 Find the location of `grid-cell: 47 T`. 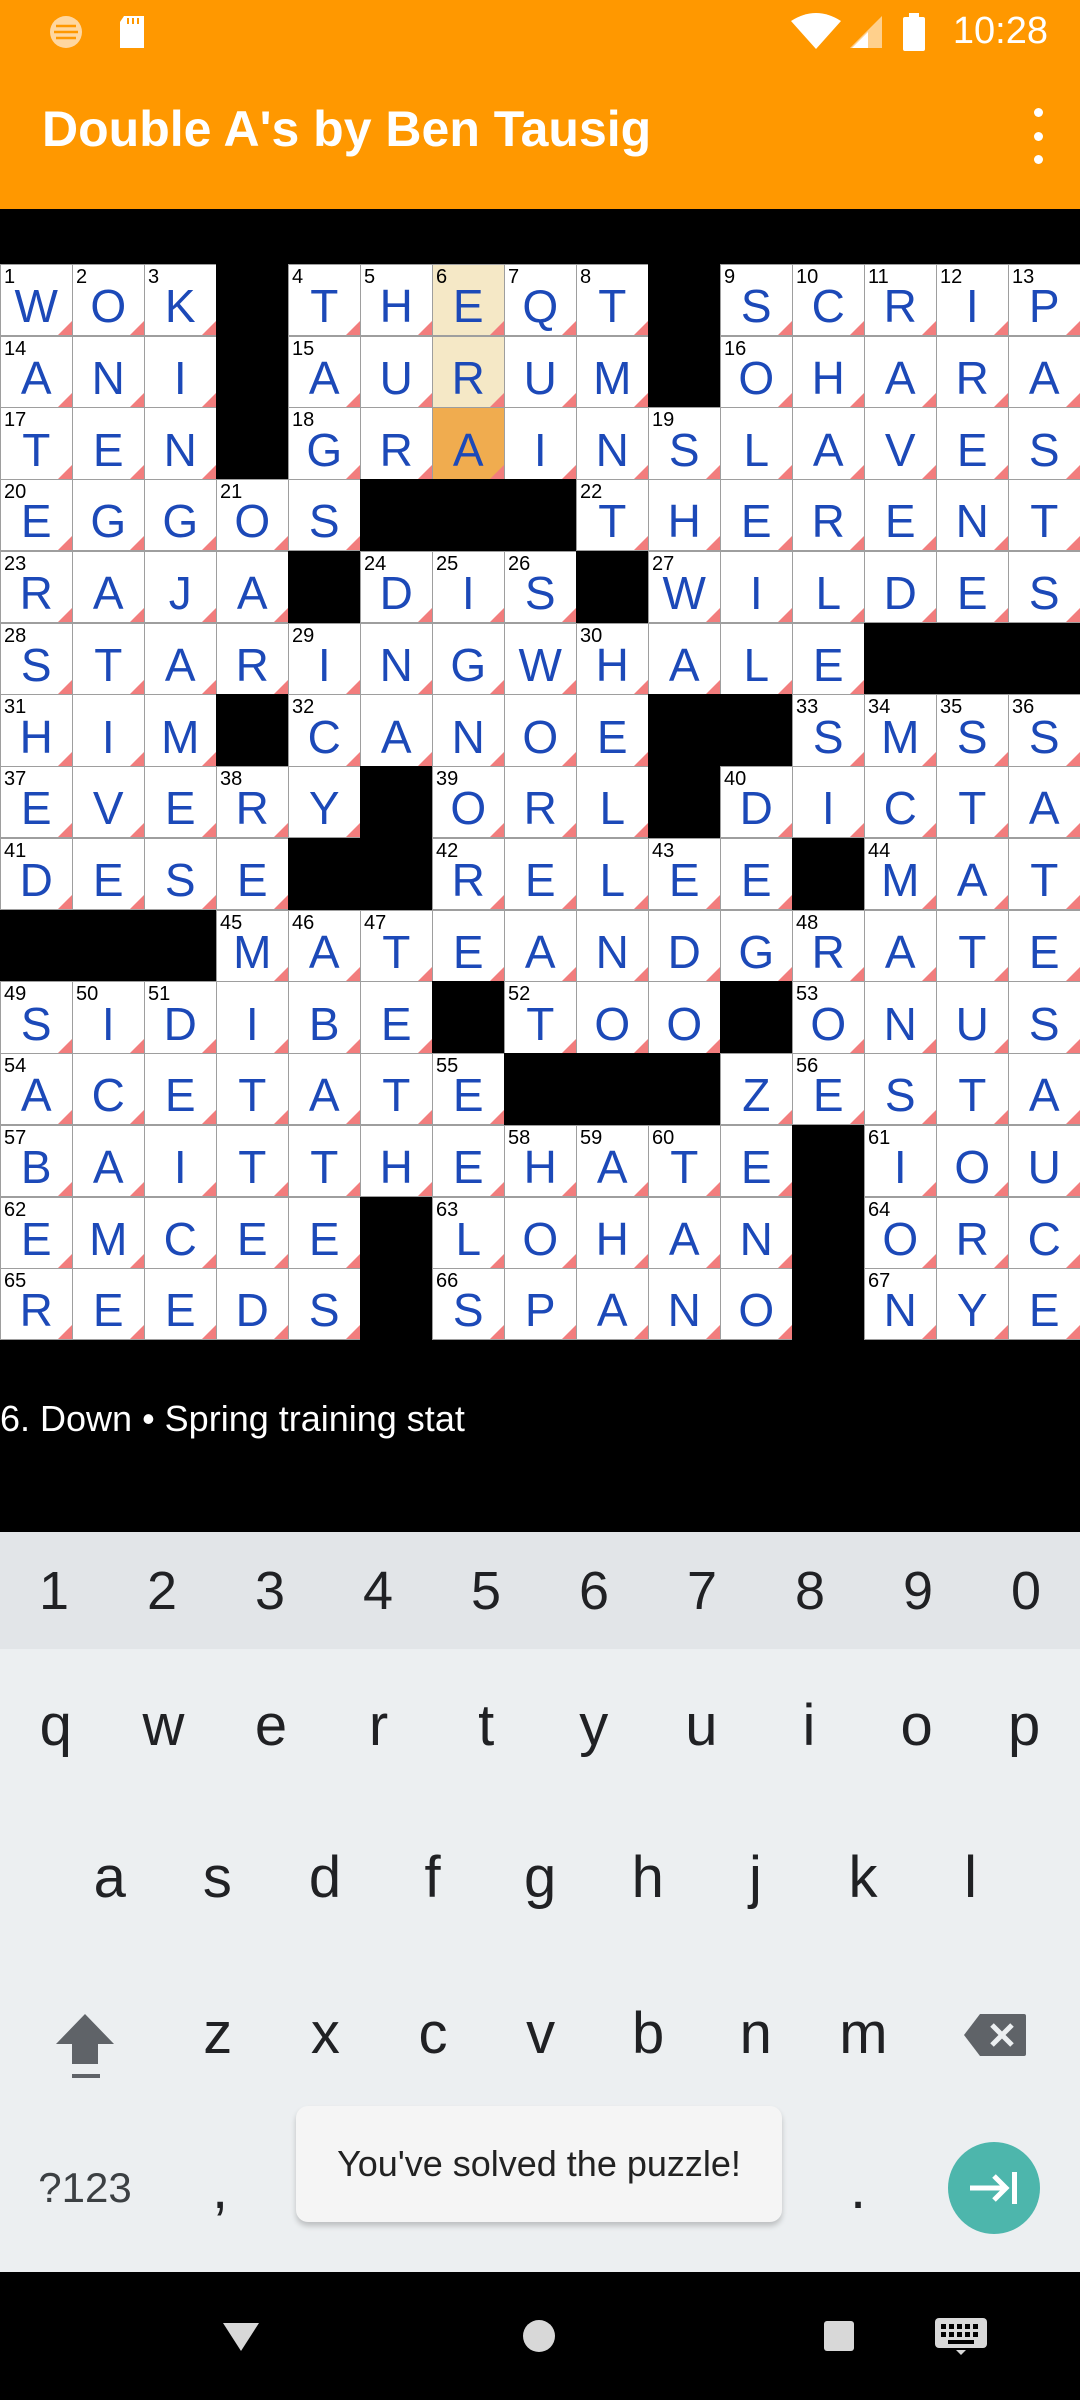

grid-cell: 47 T is located at coordinates (396, 945).